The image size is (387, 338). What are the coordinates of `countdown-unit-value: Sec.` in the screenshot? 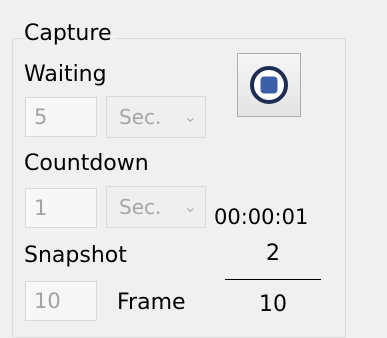 It's located at (140, 207).